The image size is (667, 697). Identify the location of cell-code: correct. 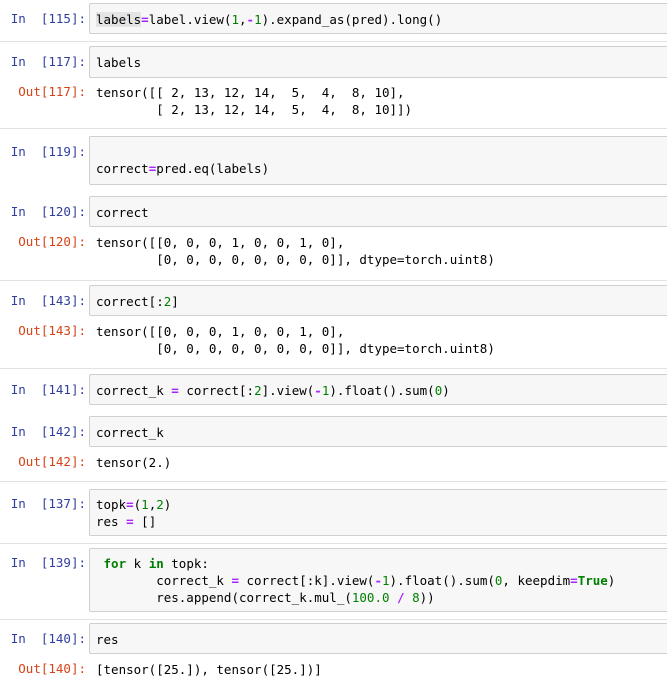
(122, 212).